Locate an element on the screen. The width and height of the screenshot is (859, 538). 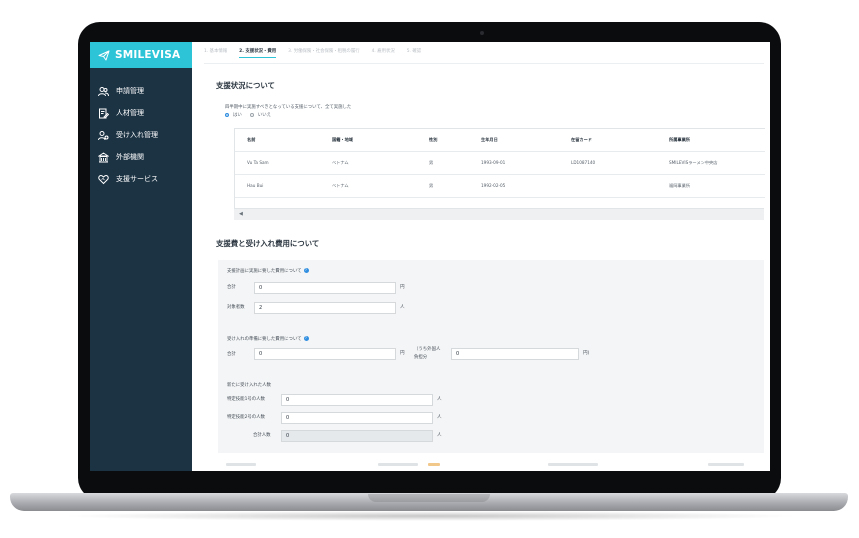
cell-birthdate: 1993-09-01 is located at coordinates (493, 162).